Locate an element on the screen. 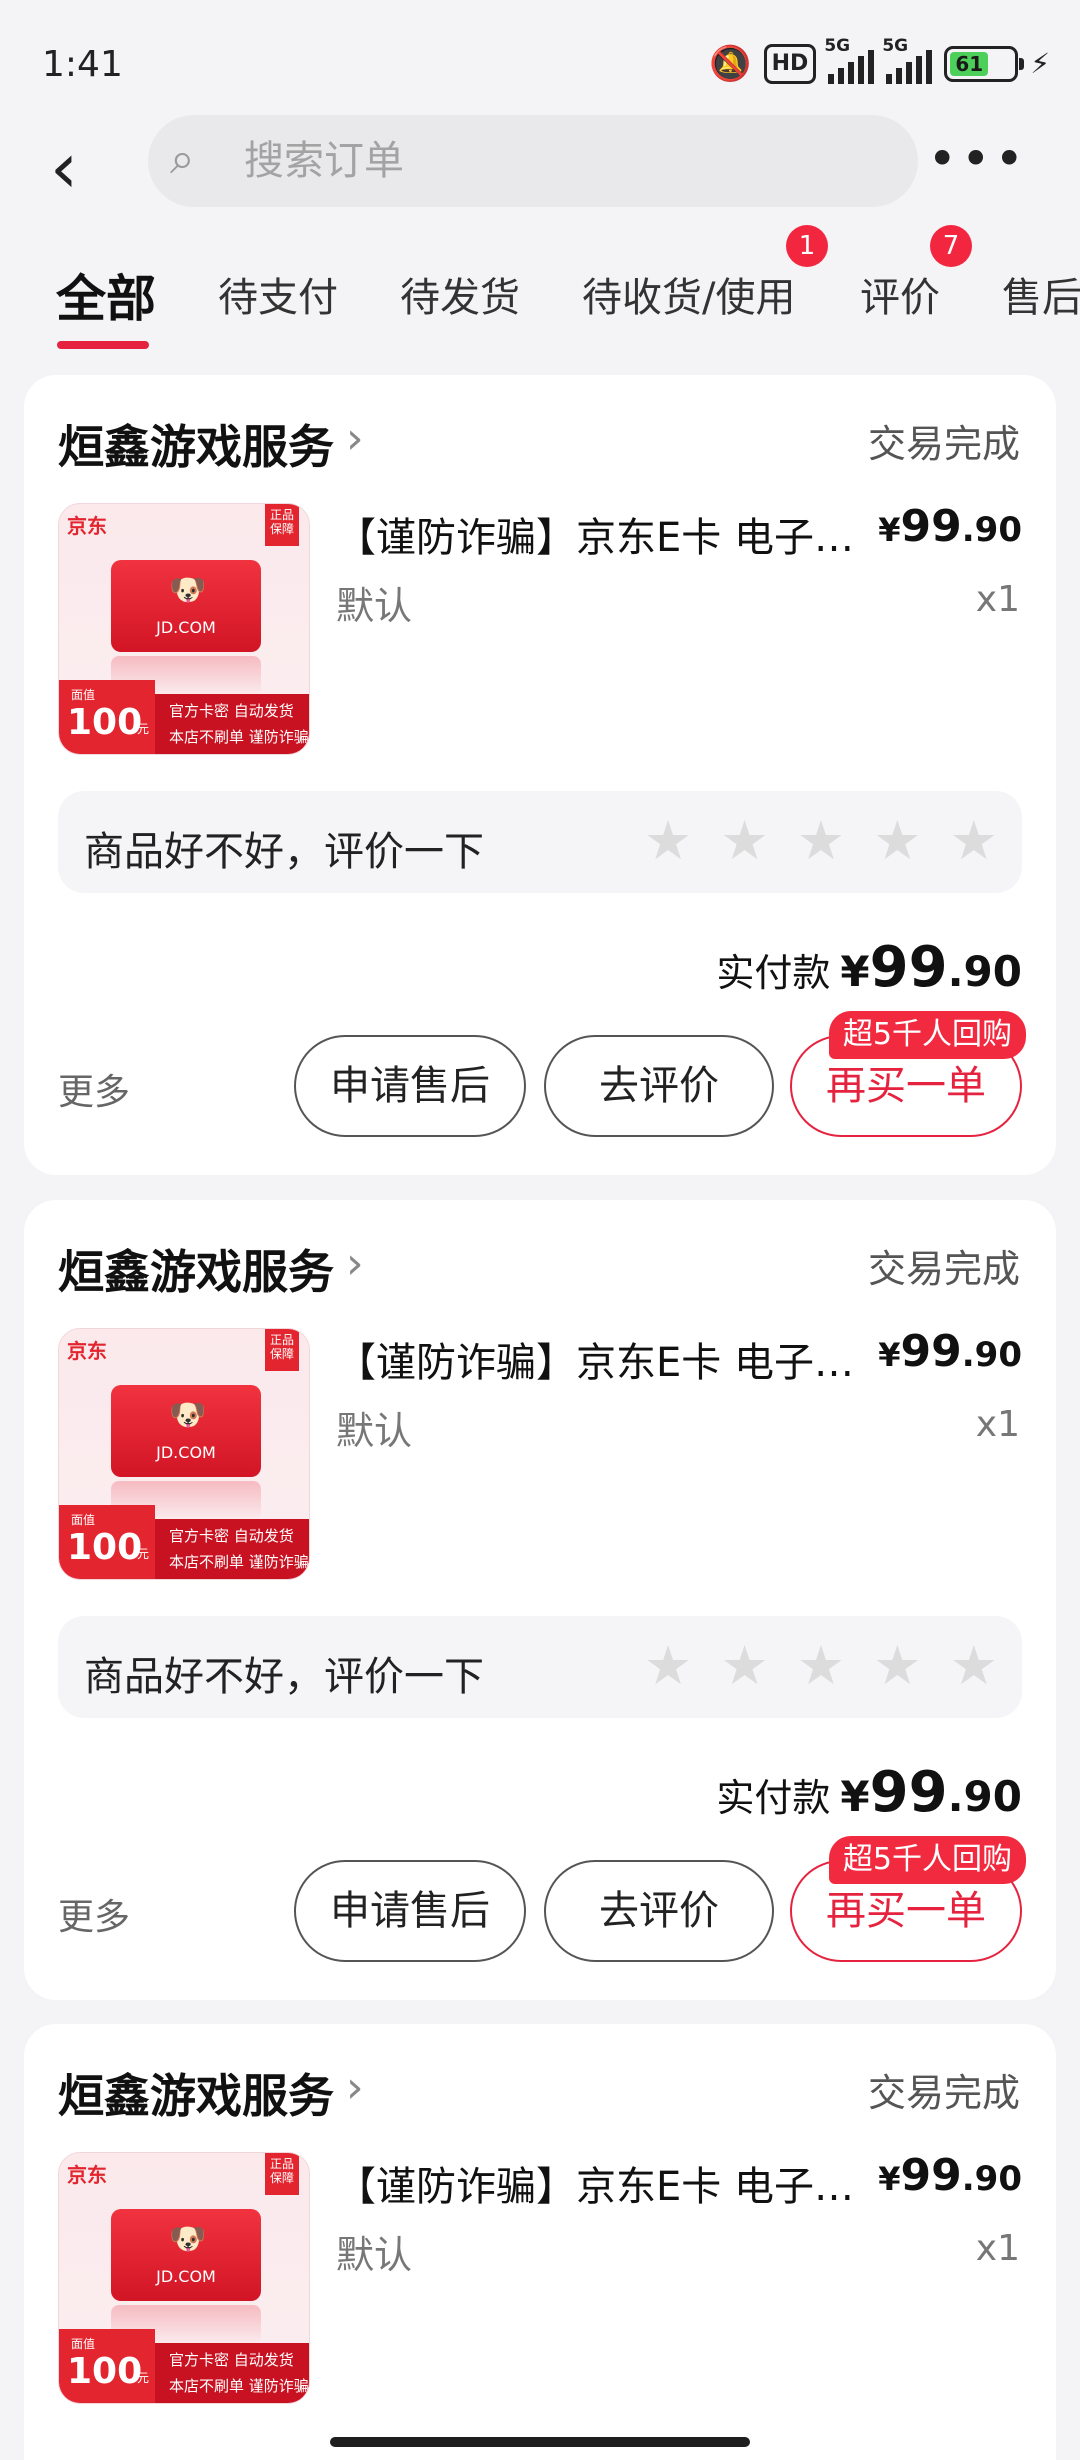 The image size is (1080, 2460). tab-aftersale: 售后 is located at coordinates (1041, 294).